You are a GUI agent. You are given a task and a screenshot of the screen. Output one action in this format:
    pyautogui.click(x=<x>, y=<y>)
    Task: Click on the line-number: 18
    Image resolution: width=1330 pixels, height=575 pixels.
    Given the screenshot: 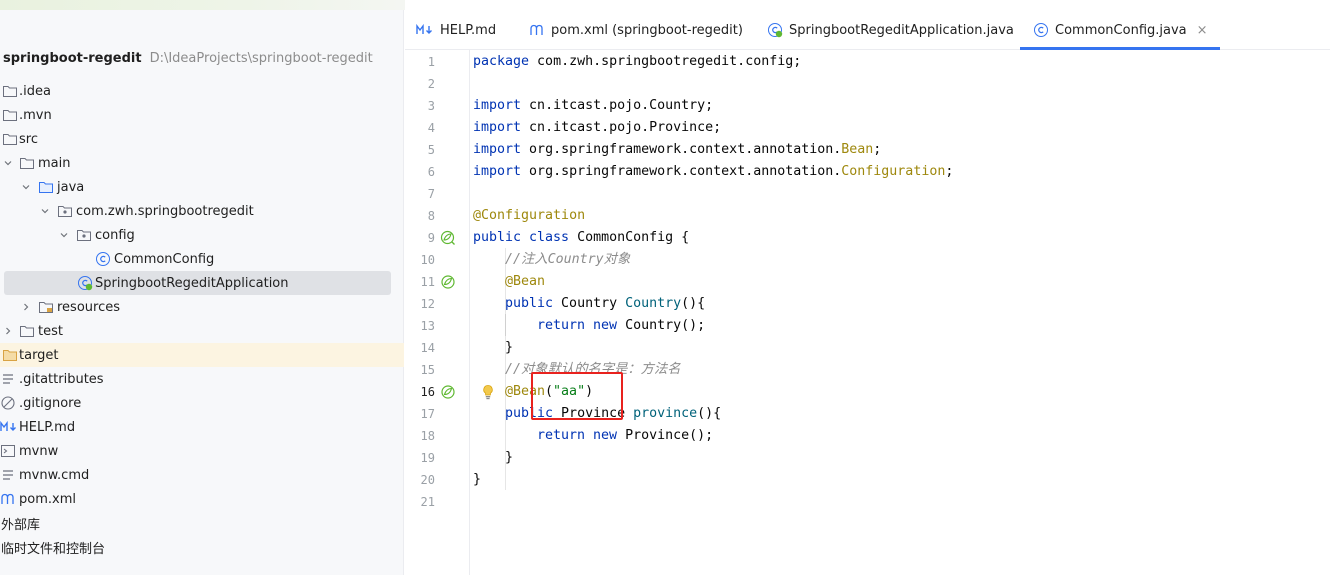 What is the action you would take?
    pyautogui.click(x=427, y=436)
    